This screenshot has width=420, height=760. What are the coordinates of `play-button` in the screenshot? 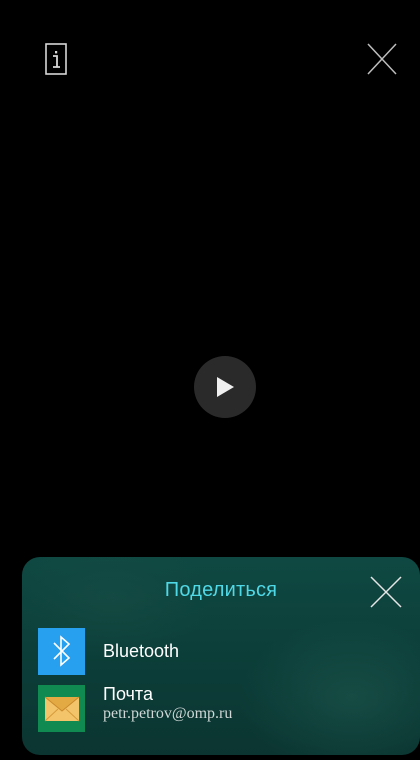 It's located at (225, 387).